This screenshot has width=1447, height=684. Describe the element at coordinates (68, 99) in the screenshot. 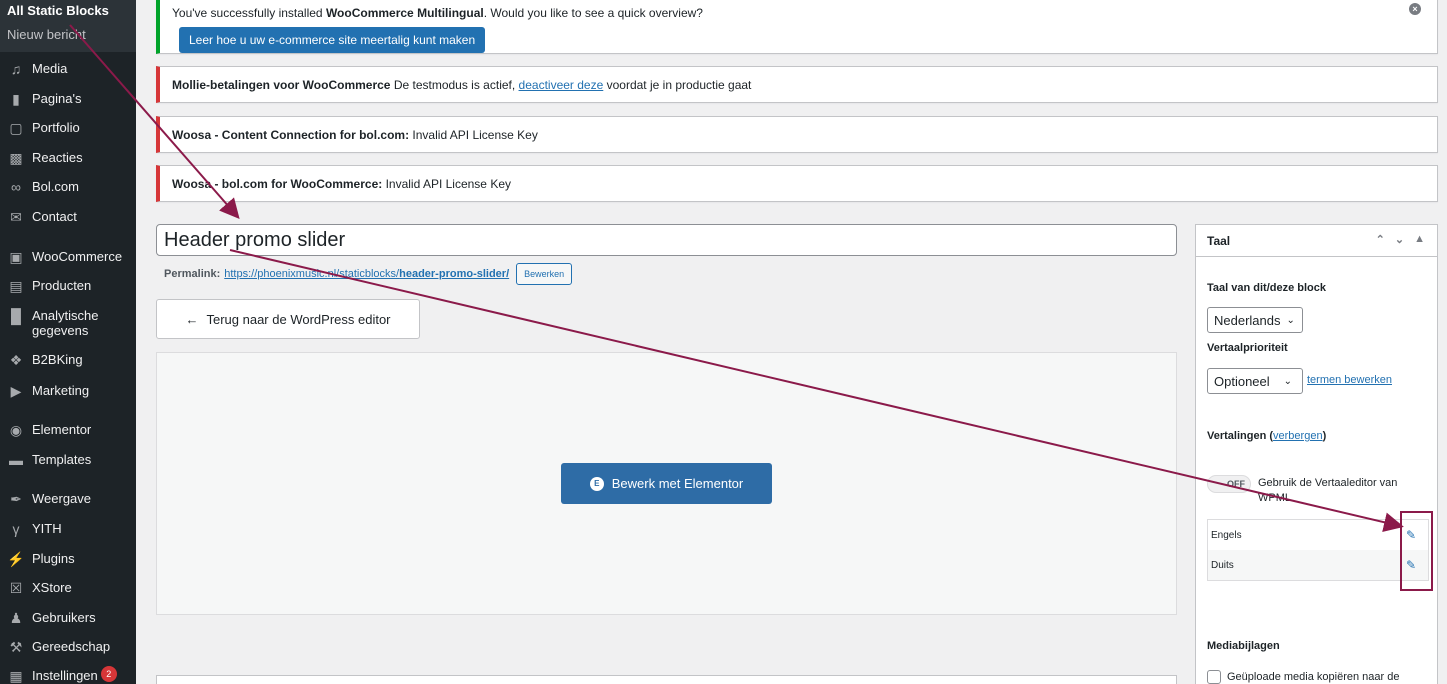

I see `sidebar-item-pages: ▮ Pagina's` at that location.